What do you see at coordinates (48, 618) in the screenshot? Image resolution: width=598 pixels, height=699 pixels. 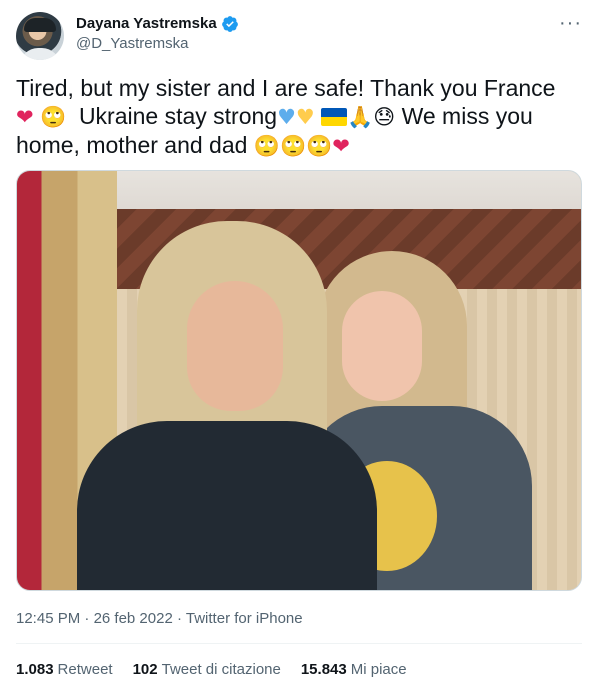 I see `tweet-time: 12:45 PM` at bounding box center [48, 618].